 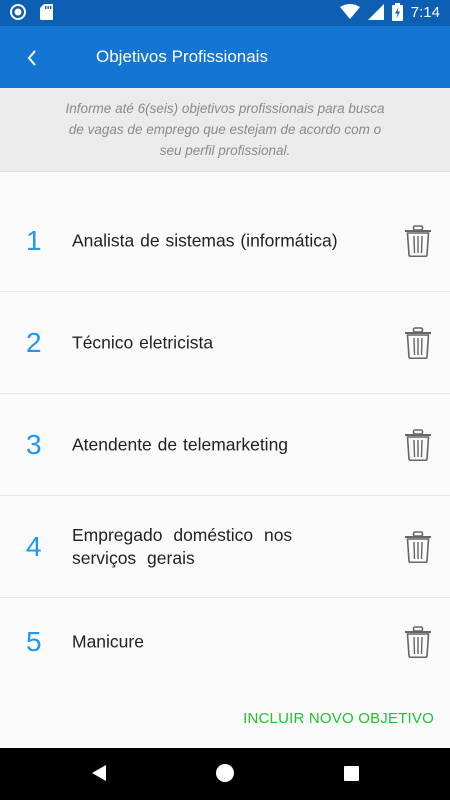 I want to click on back-arrow-icon, so click(x=31, y=58).